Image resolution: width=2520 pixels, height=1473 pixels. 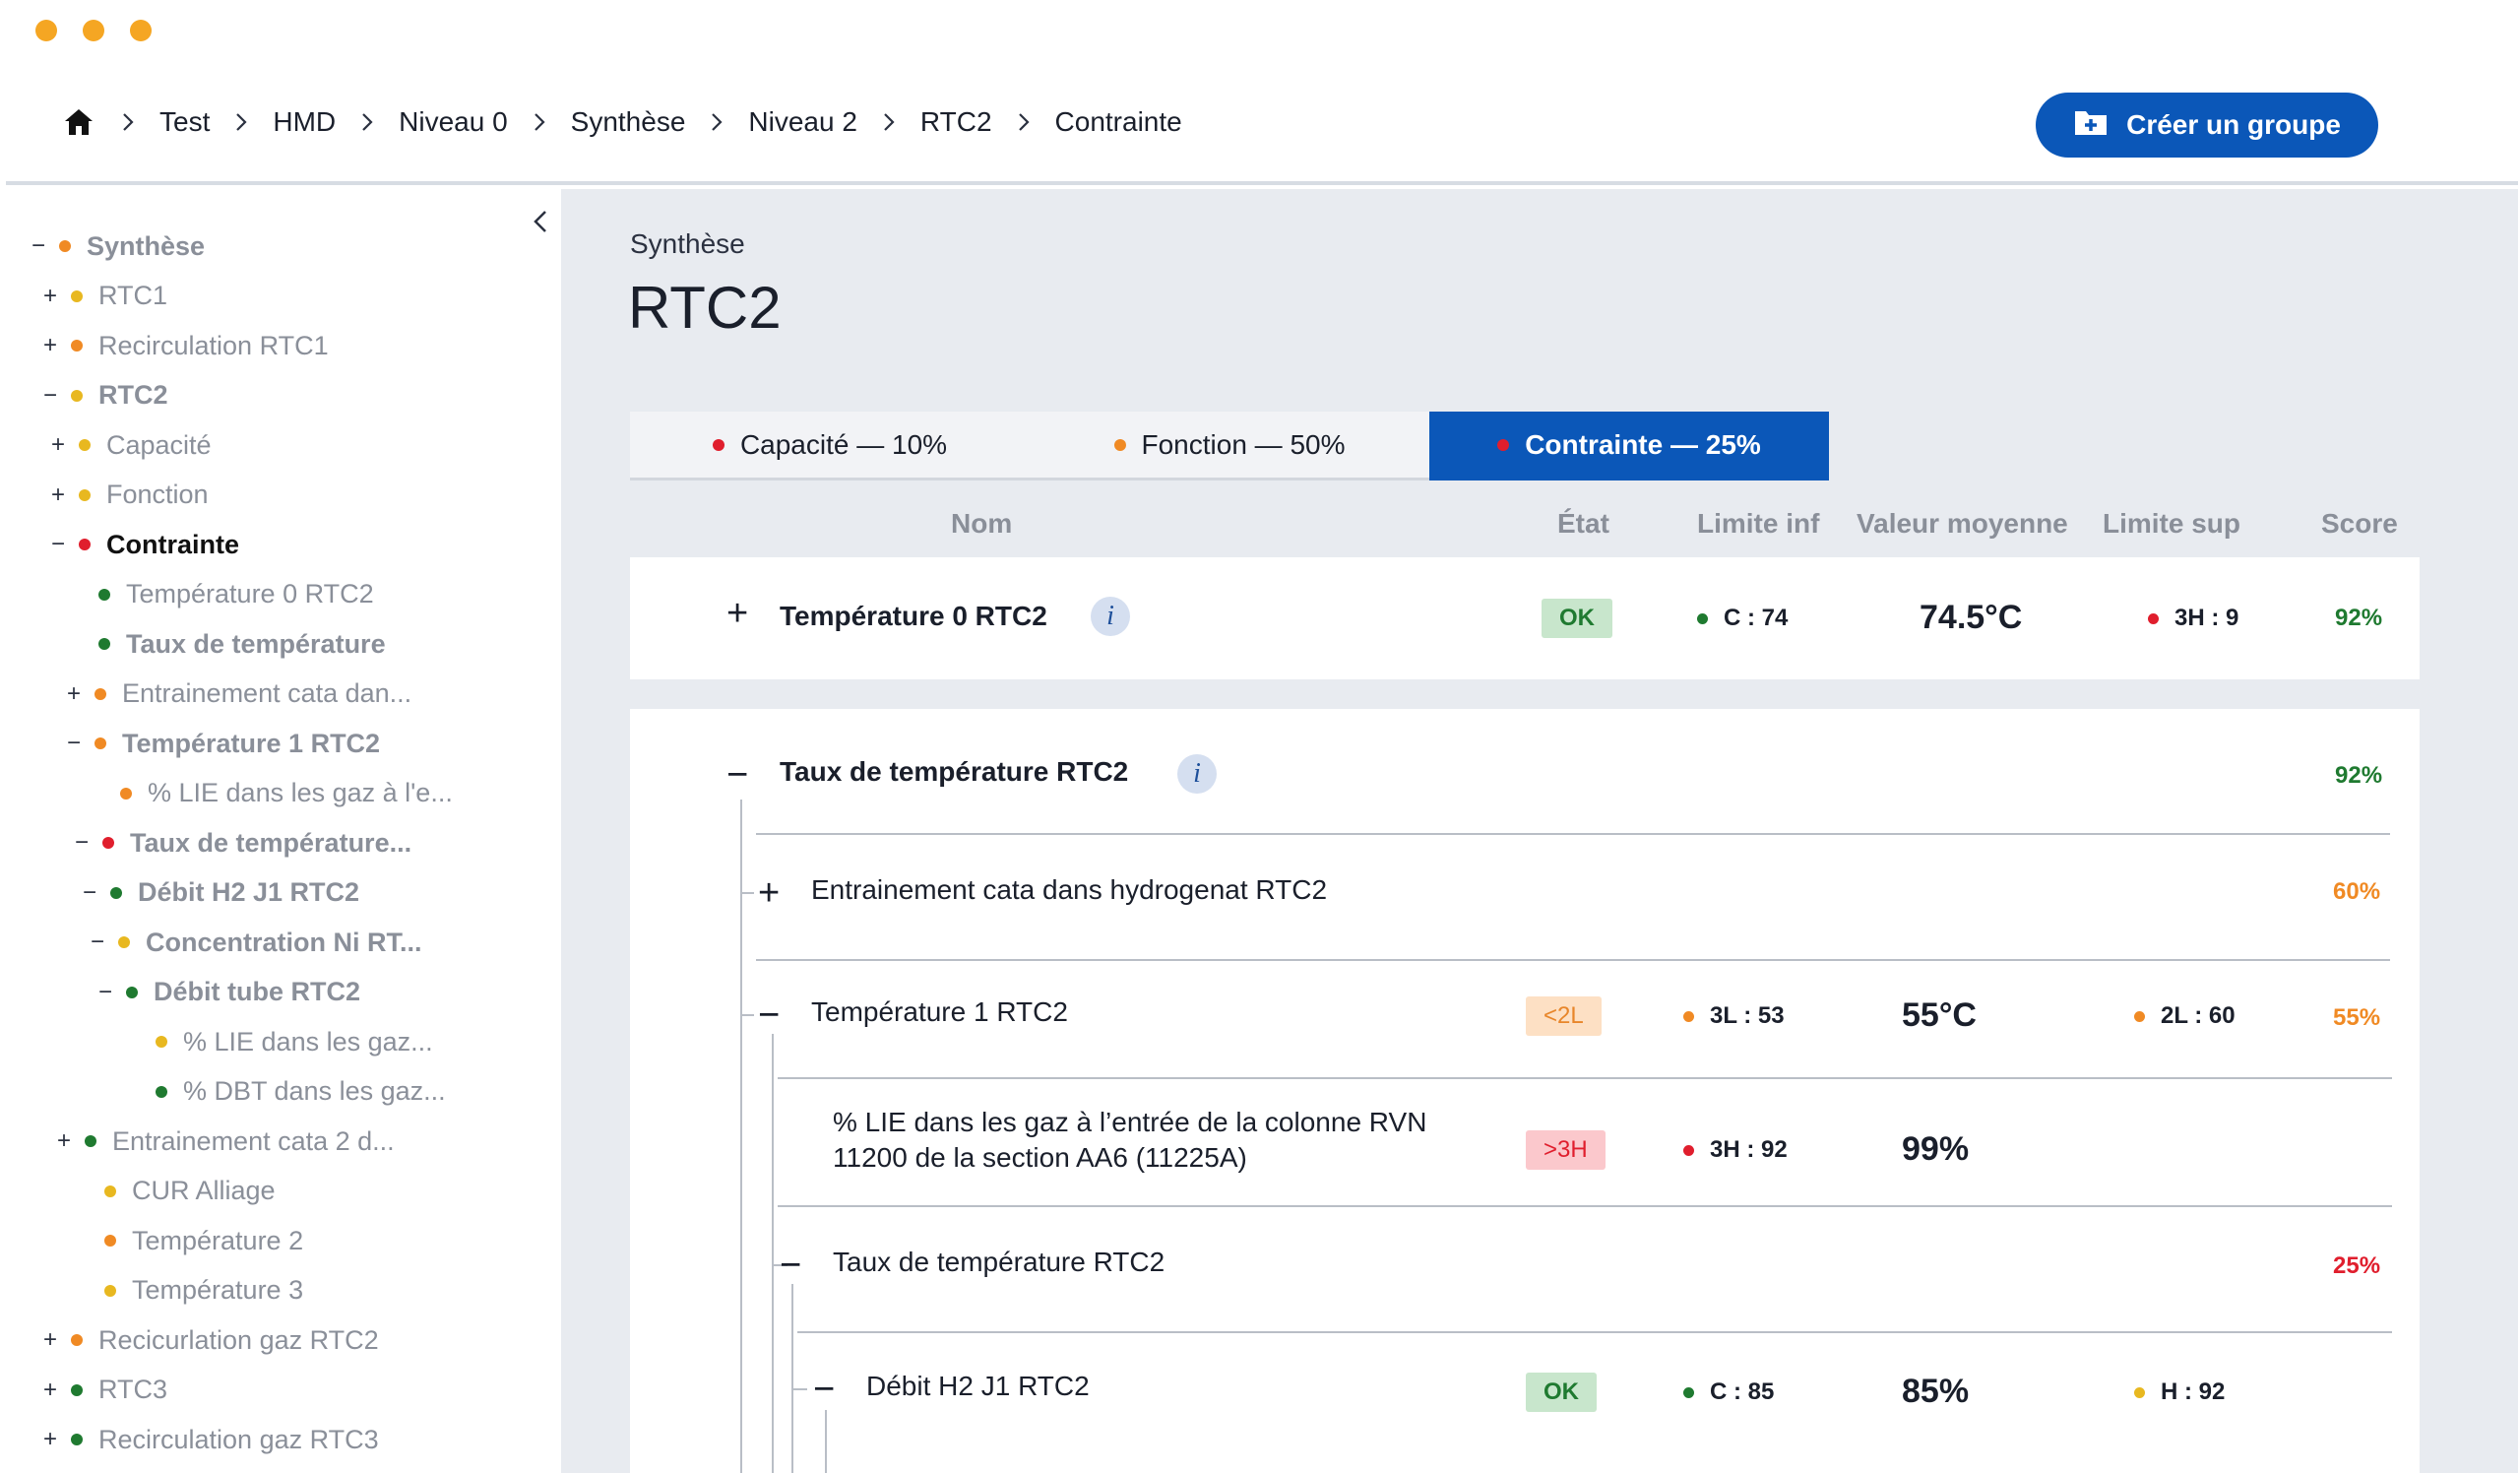 I want to click on column-header-lower-limit: Limite inf, so click(x=1758, y=524).